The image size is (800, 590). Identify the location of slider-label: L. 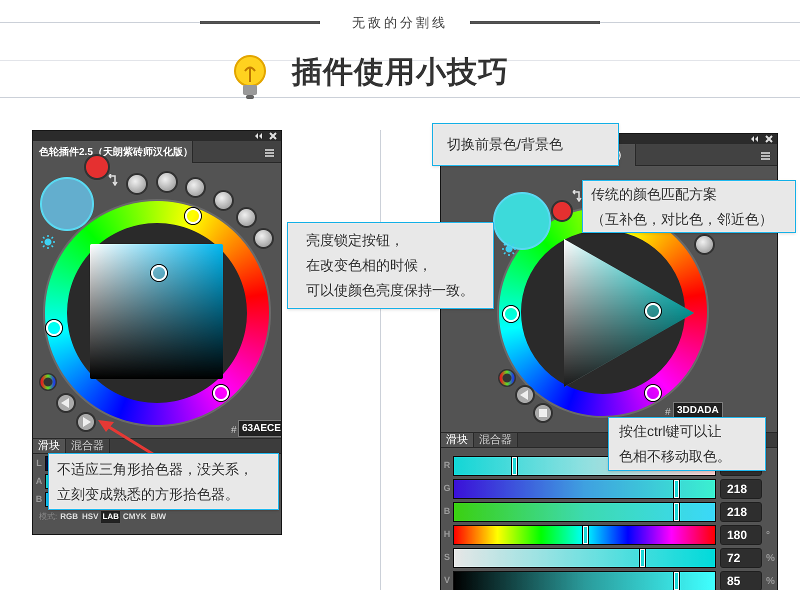
(39, 463).